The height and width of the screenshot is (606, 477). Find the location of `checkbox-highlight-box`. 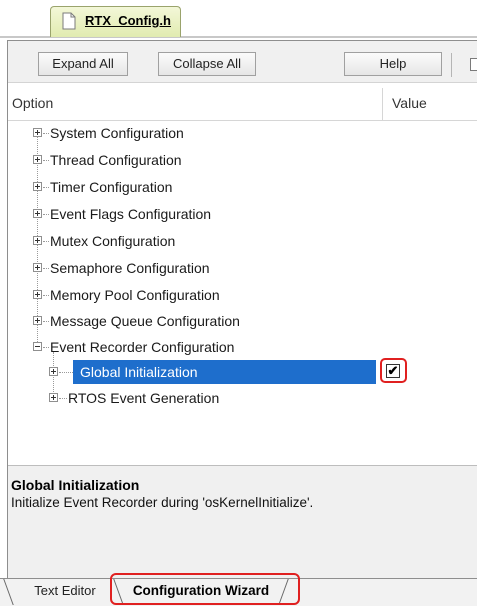

checkbox-highlight-box is located at coordinates (393, 370).